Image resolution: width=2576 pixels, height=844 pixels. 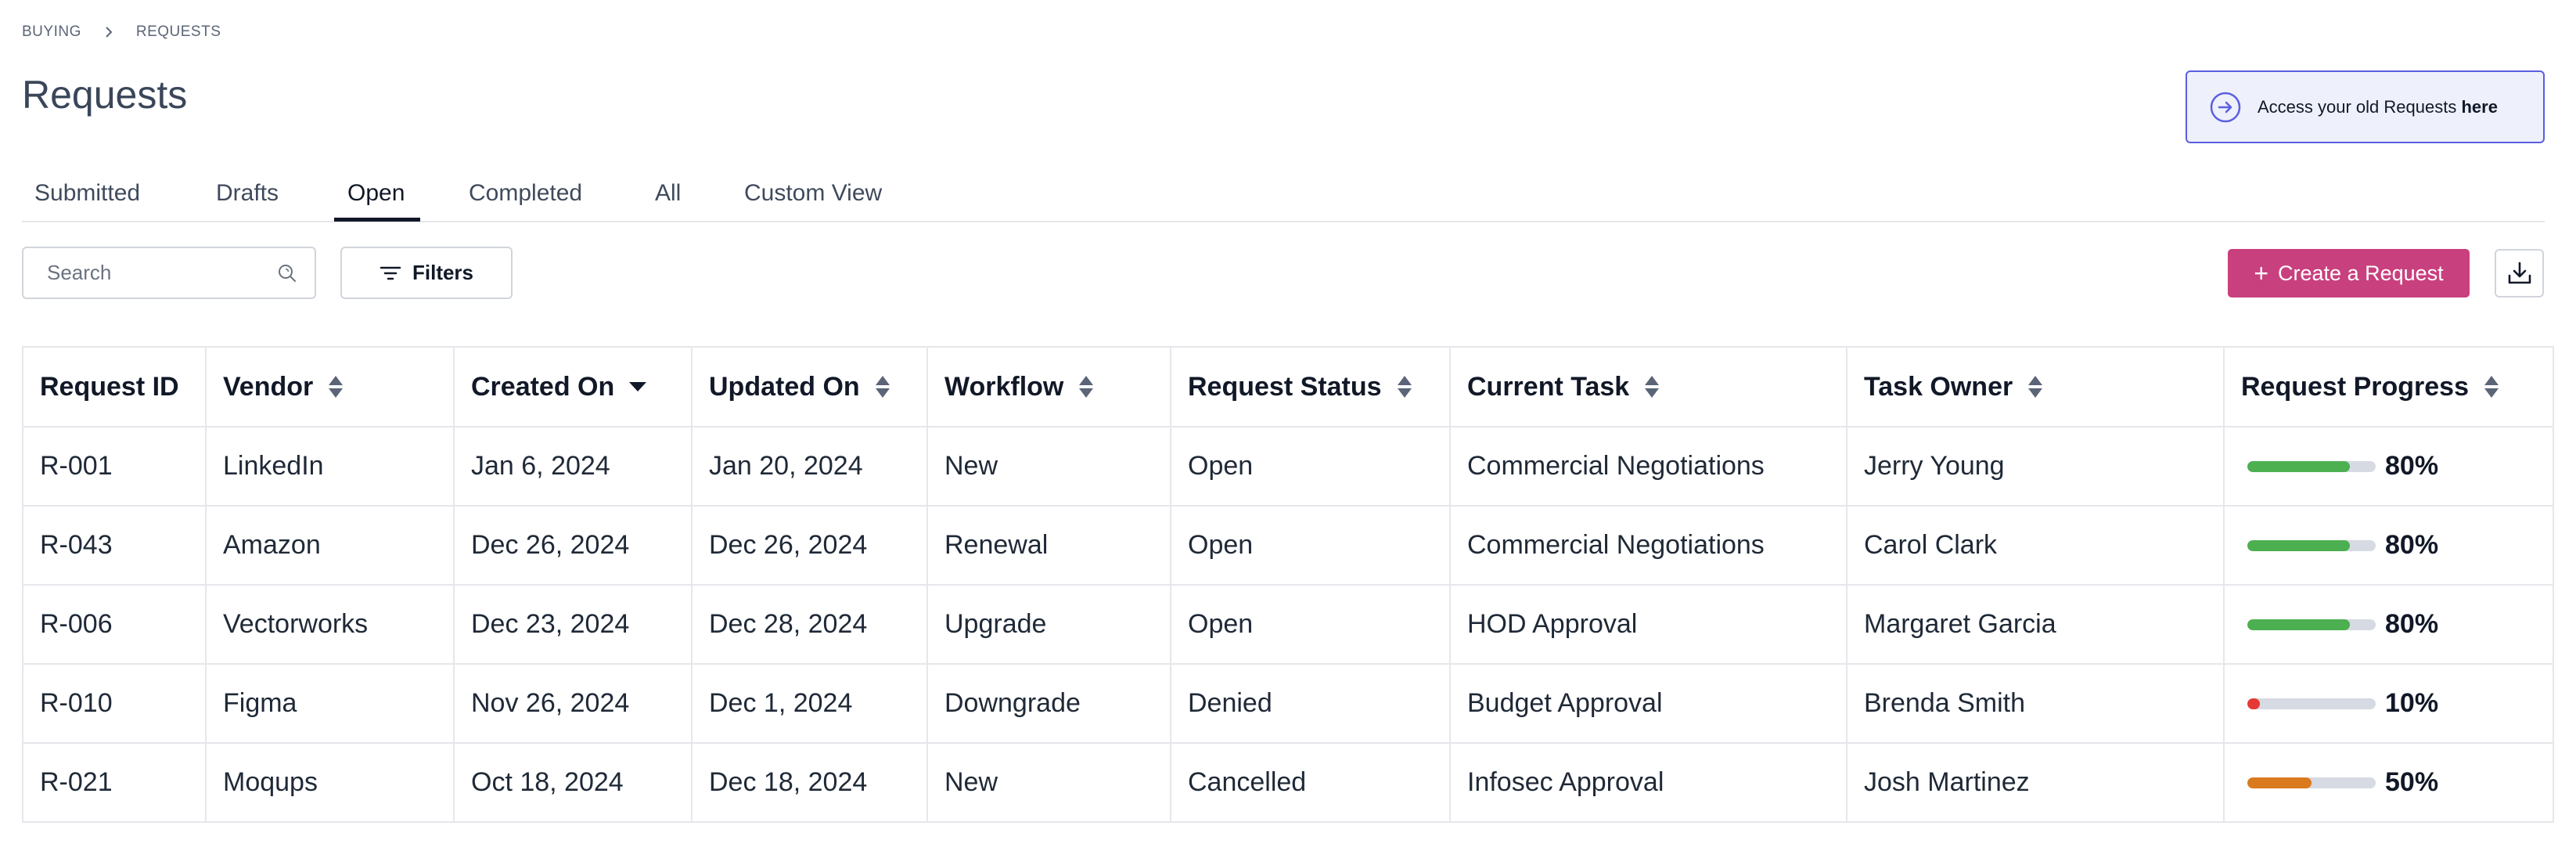 What do you see at coordinates (1049, 624) in the screenshot?
I see `workflow-cell: Upgrade` at bounding box center [1049, 624].